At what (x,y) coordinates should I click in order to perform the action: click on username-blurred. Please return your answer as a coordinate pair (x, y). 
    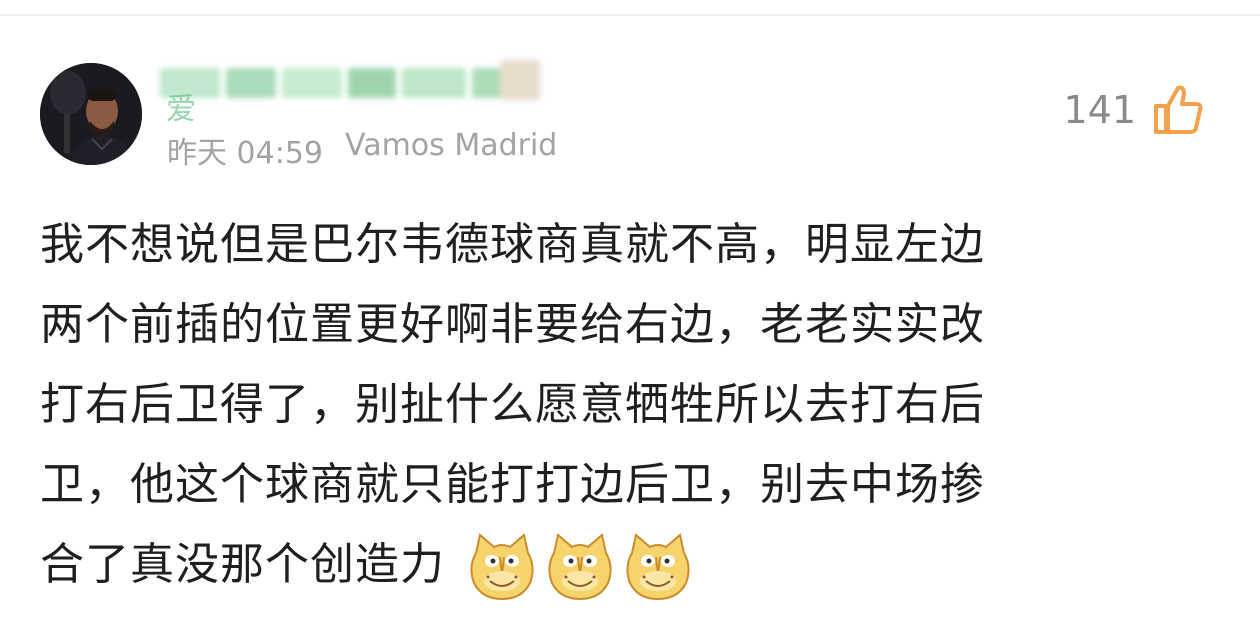
    Looking at the image, I should click on (370, 91).